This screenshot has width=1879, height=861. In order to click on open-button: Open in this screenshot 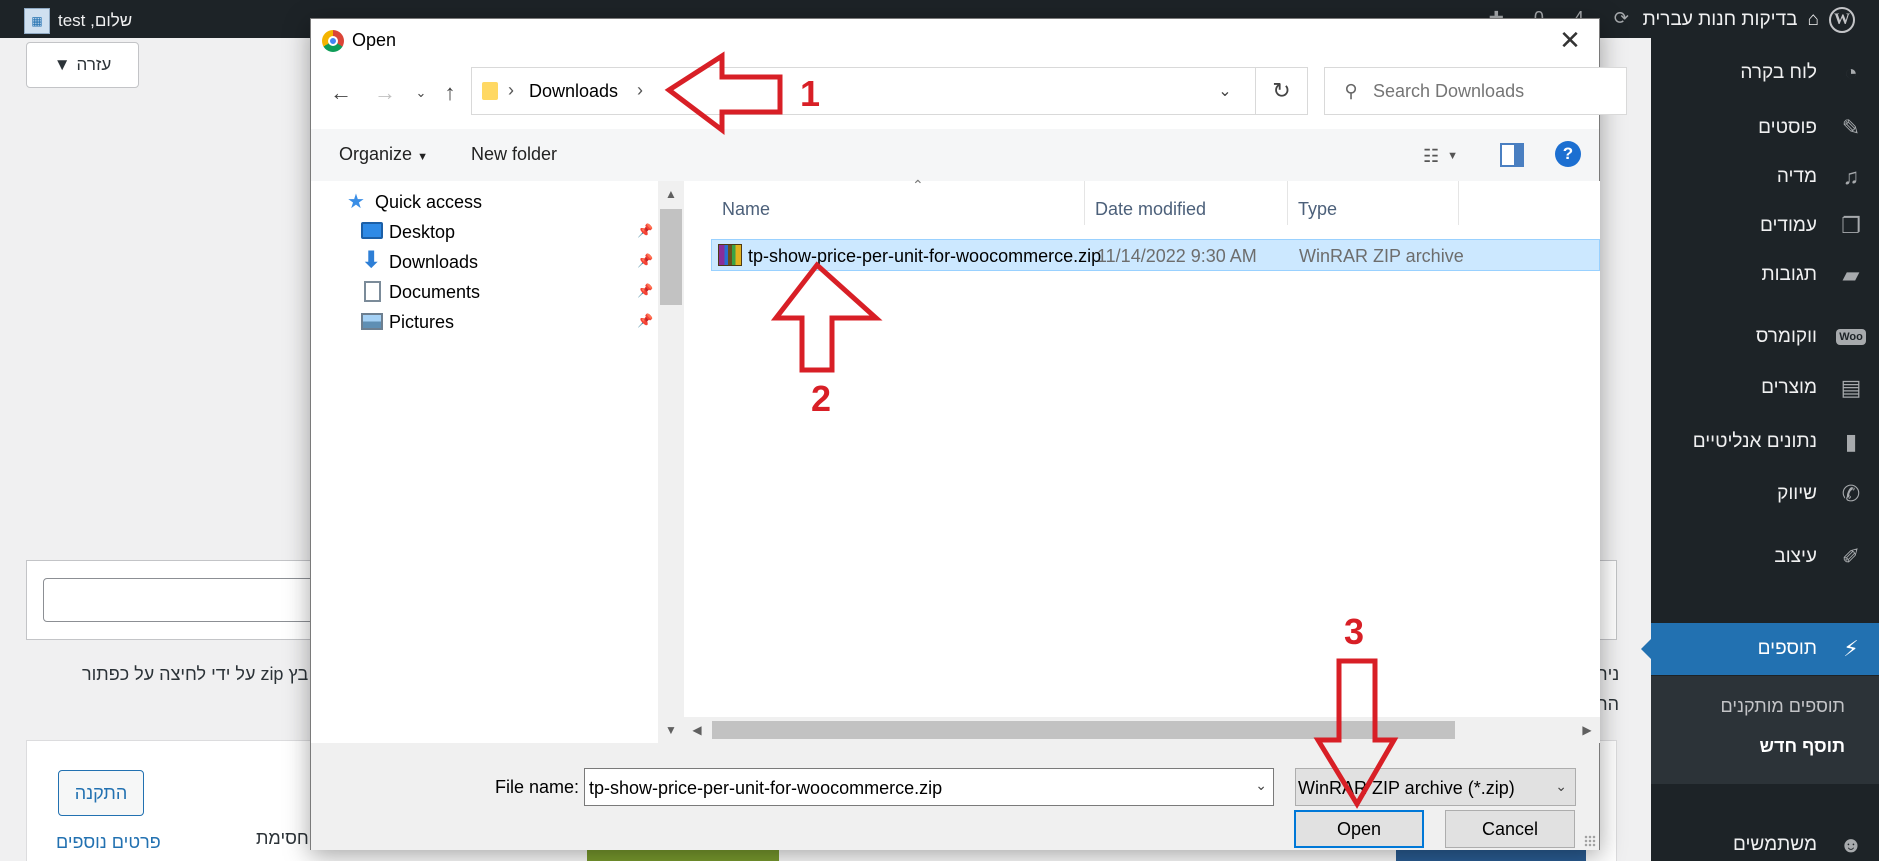, I will do `click(1359, 829)`.